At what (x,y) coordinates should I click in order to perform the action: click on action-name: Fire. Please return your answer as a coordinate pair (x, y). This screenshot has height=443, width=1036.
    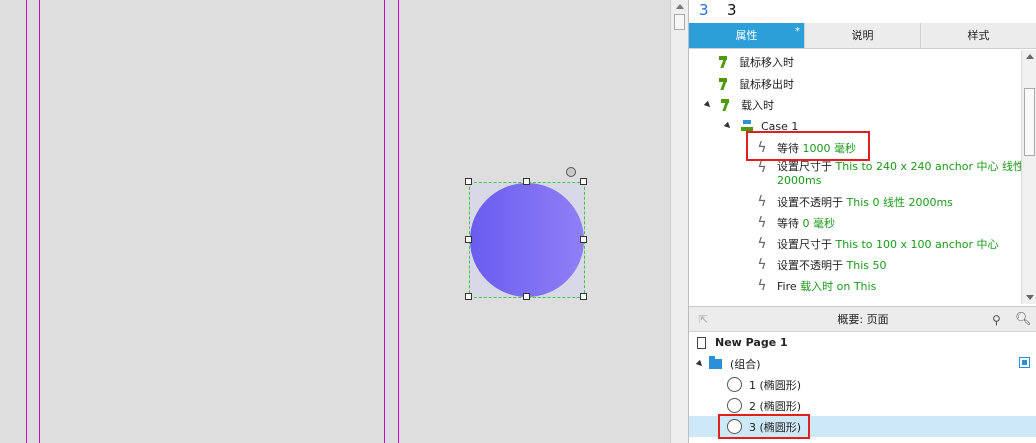
    Looking at the image, I should click on (787, 286).